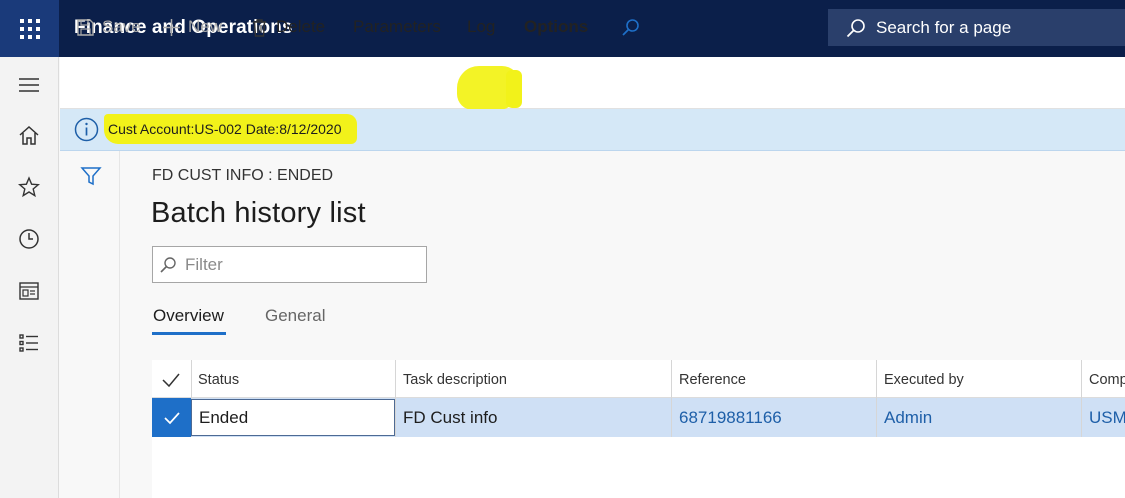 The height and width of the screenshot is (498, 1125). Describe the element at coordinates (924, 380) in the screenshot. I see `column-header-executed-by: Executed by` at that location.